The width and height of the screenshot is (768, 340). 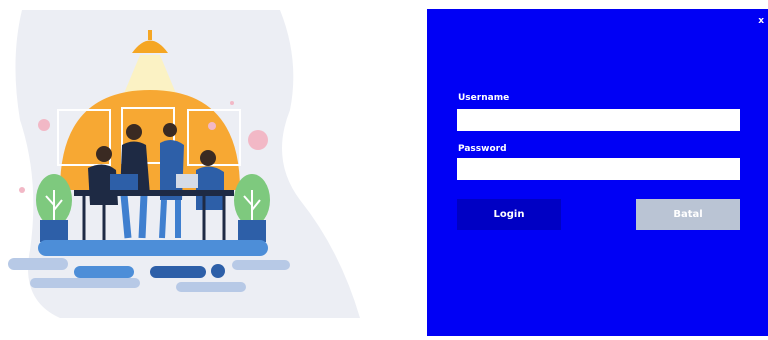 What do you see at coordinates (598, 169) in the screenshot?
I see `password-input` at bounding box center [598, 169].